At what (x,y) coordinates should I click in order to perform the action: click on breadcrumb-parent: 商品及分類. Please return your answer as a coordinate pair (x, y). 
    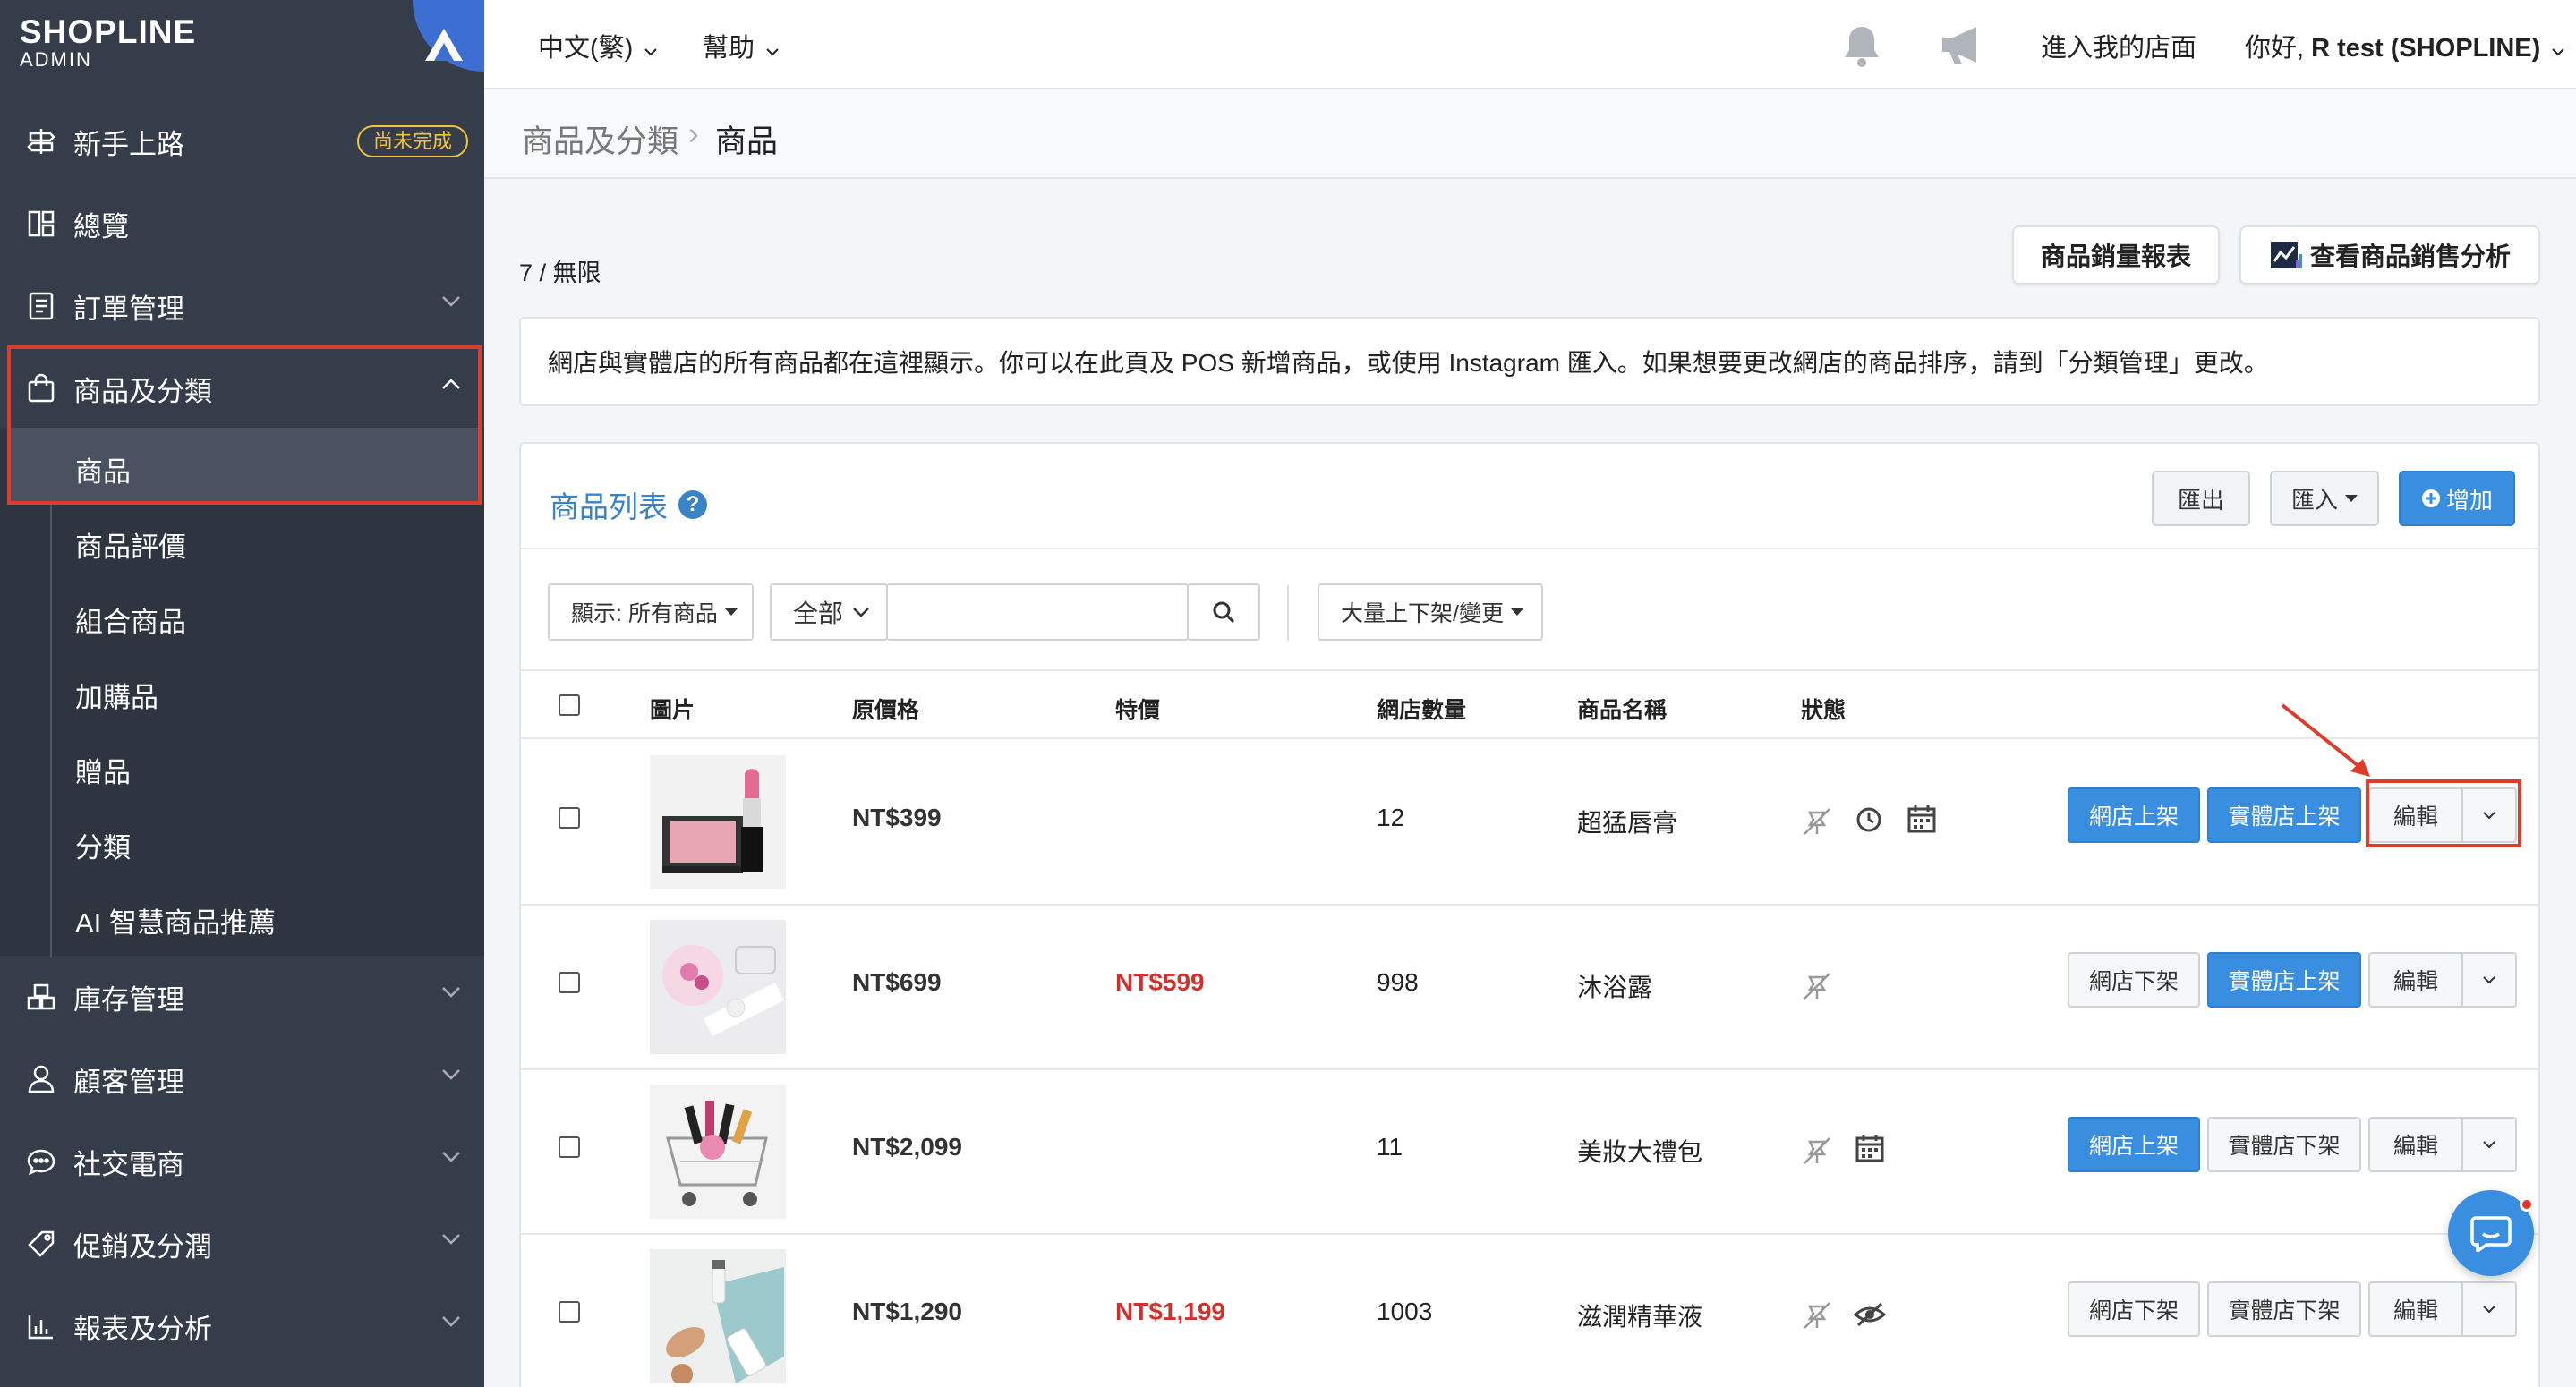
    Looking at the image, I should click on (600, 139).